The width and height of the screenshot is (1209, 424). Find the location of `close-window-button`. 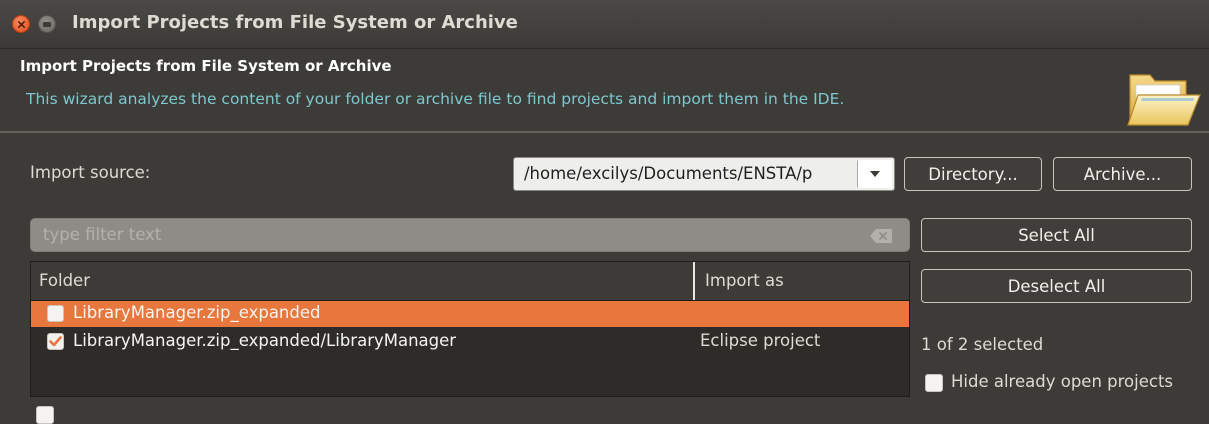

close-window-button is located at coordinates (21, 24).